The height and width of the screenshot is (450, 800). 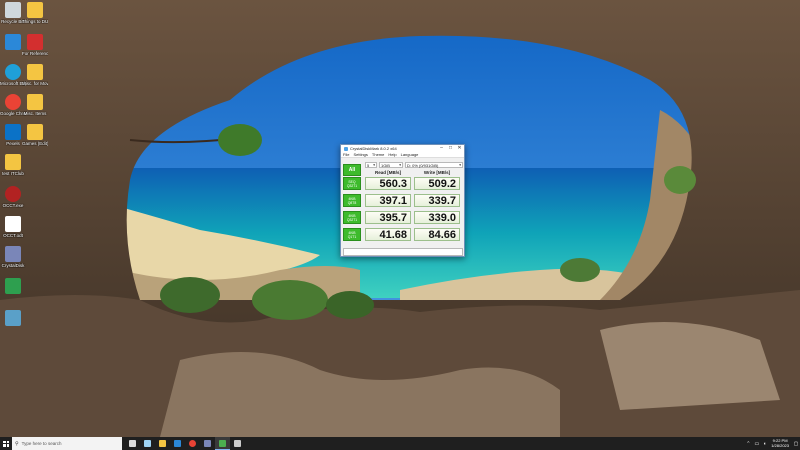 I want to click on taskbar-apps, so click(x=185, y=443).